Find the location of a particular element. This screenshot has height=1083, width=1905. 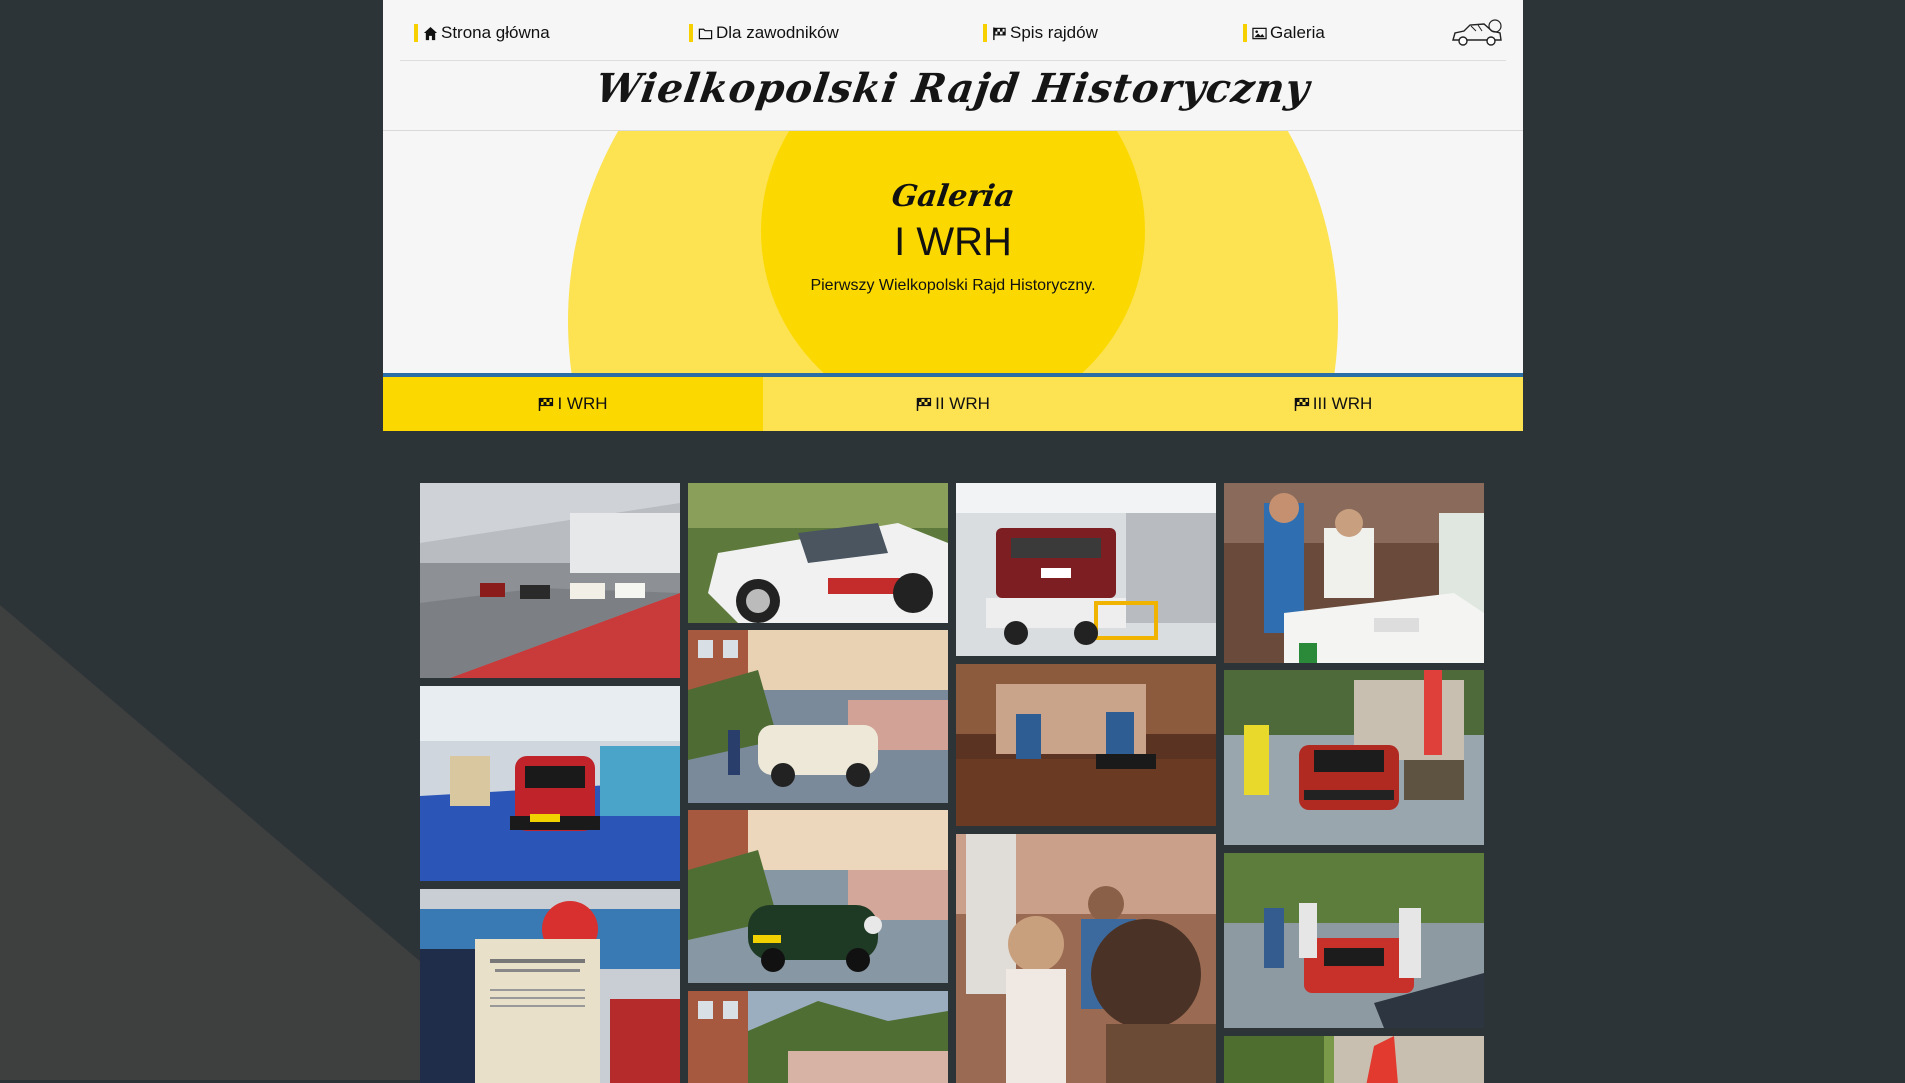

gallery-photo-white-car-street is located at coordinates (818, 716).